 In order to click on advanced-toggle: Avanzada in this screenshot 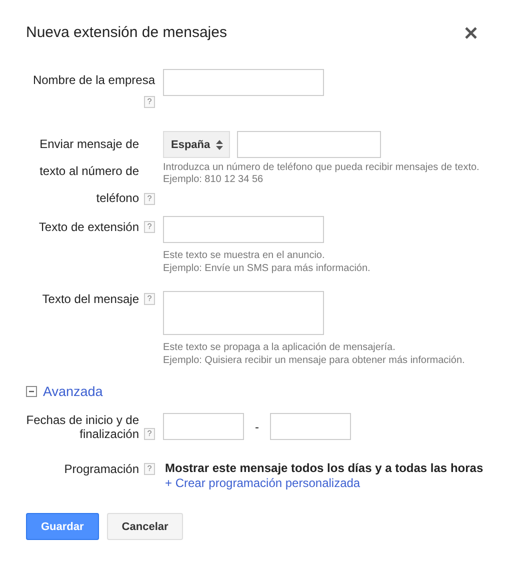, I will do `click(64, 391)`.